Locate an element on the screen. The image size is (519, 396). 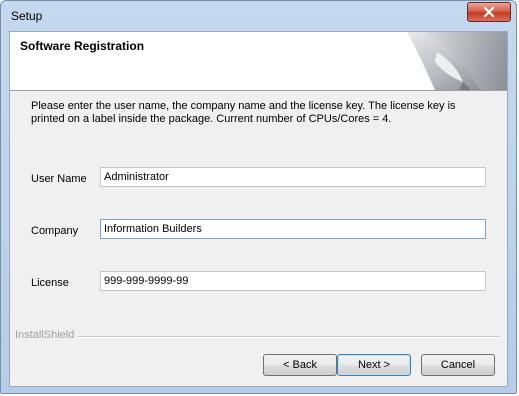
dialog-header: Software Registration is located at coordinates (258, 61).